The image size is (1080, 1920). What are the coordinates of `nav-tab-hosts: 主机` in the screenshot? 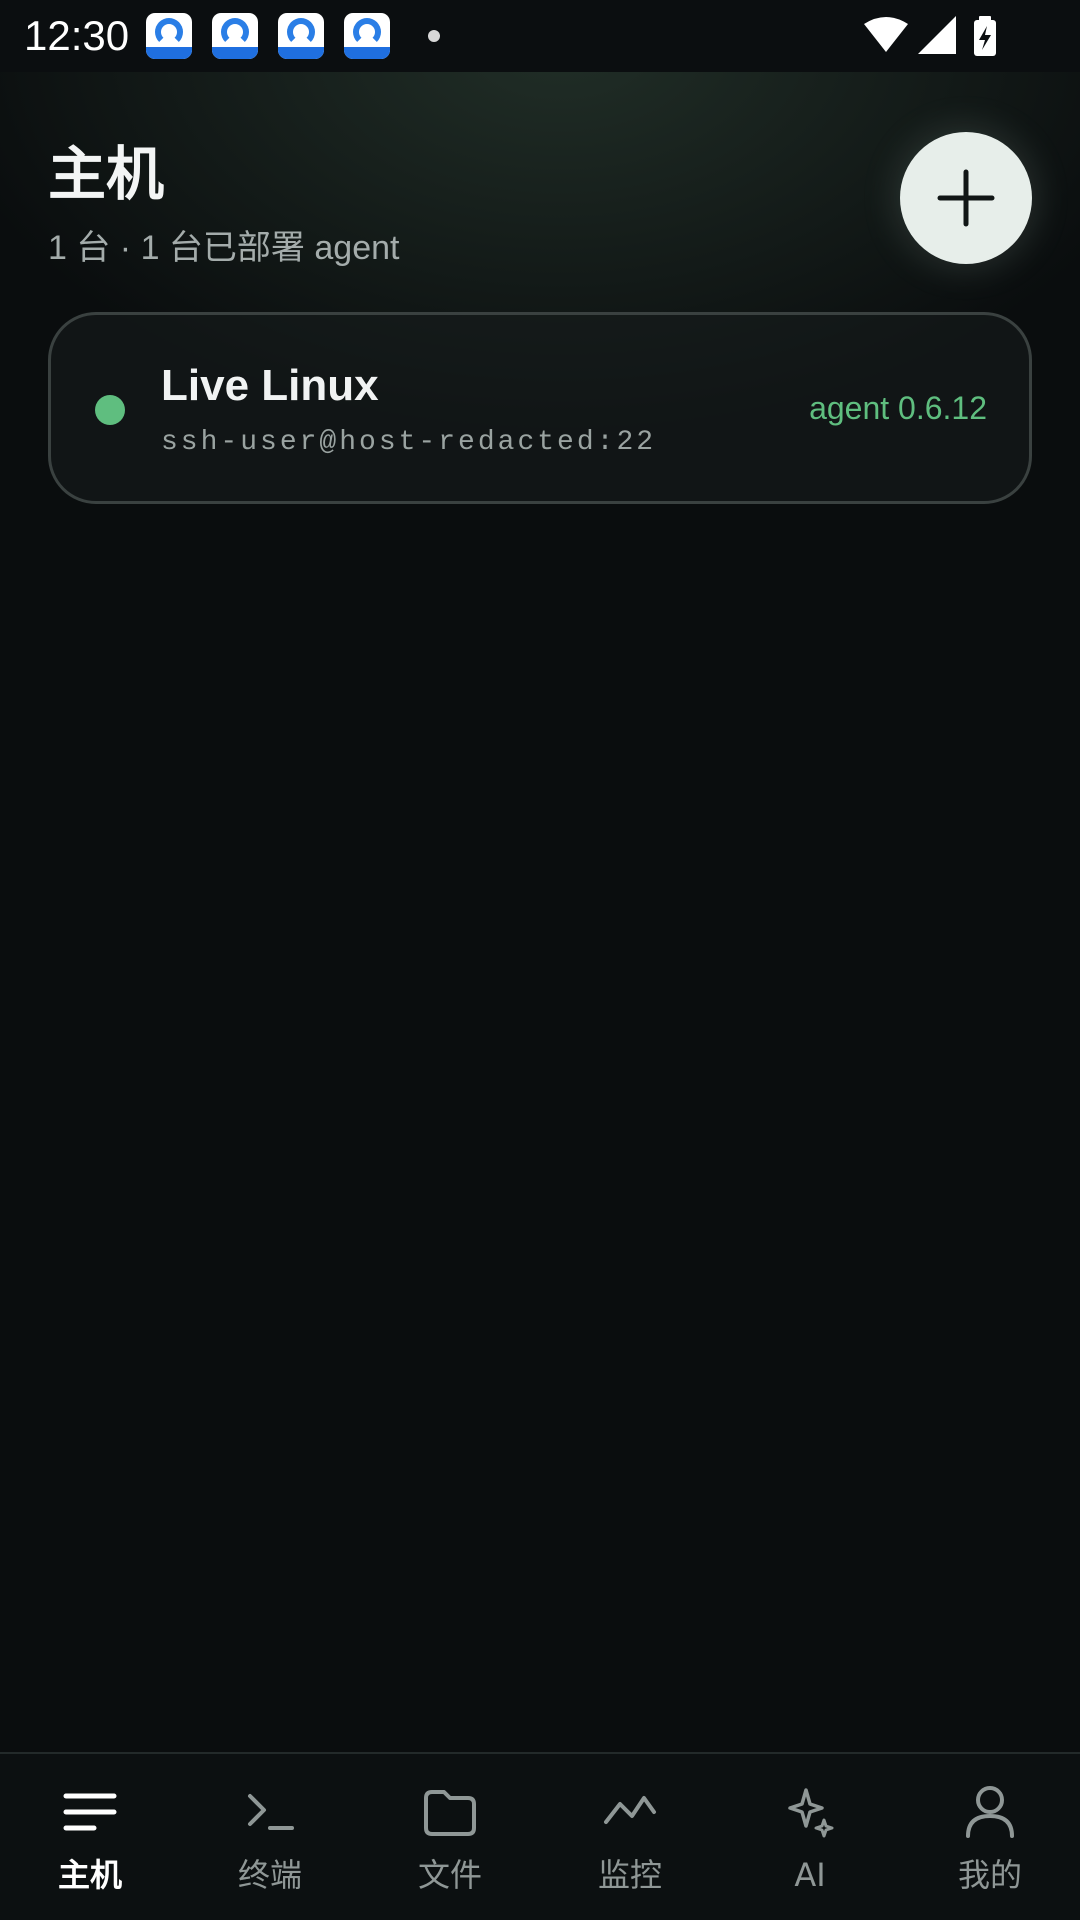 It's located at (90, 1837).